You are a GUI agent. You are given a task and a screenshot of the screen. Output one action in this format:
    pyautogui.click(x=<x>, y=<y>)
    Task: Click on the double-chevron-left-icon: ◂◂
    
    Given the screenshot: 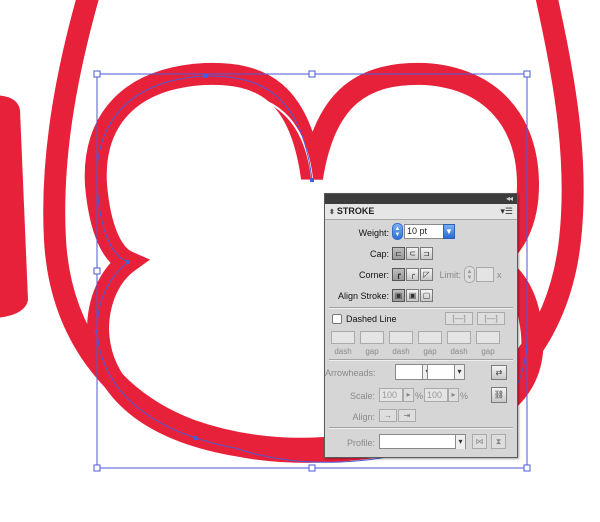 What is the action you would take?
    pyautogui.click(x=509, y=199)
    